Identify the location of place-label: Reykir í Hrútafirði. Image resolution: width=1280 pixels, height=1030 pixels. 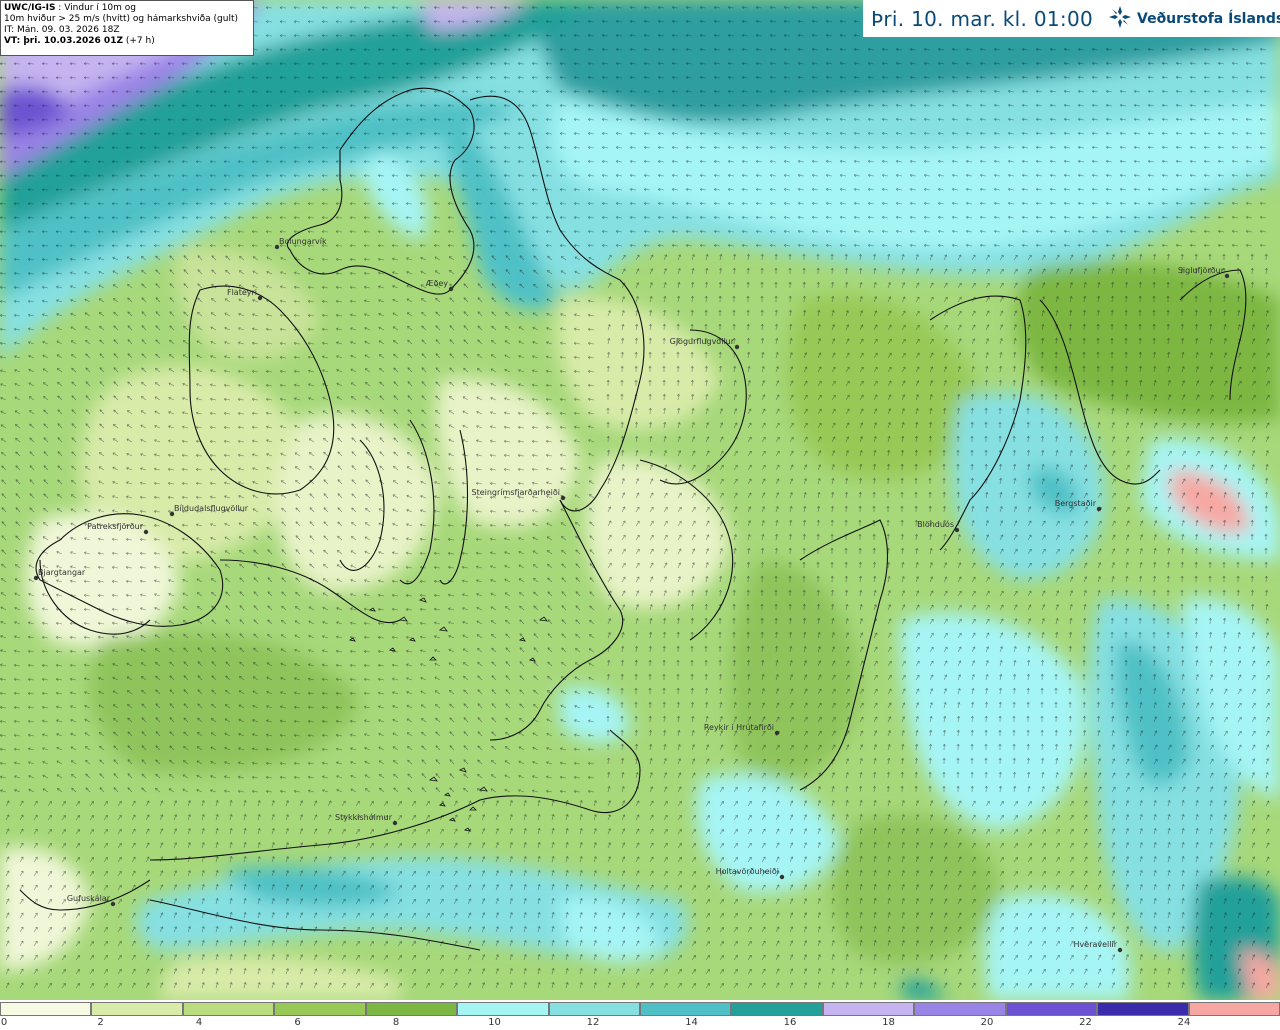
(739, 727).